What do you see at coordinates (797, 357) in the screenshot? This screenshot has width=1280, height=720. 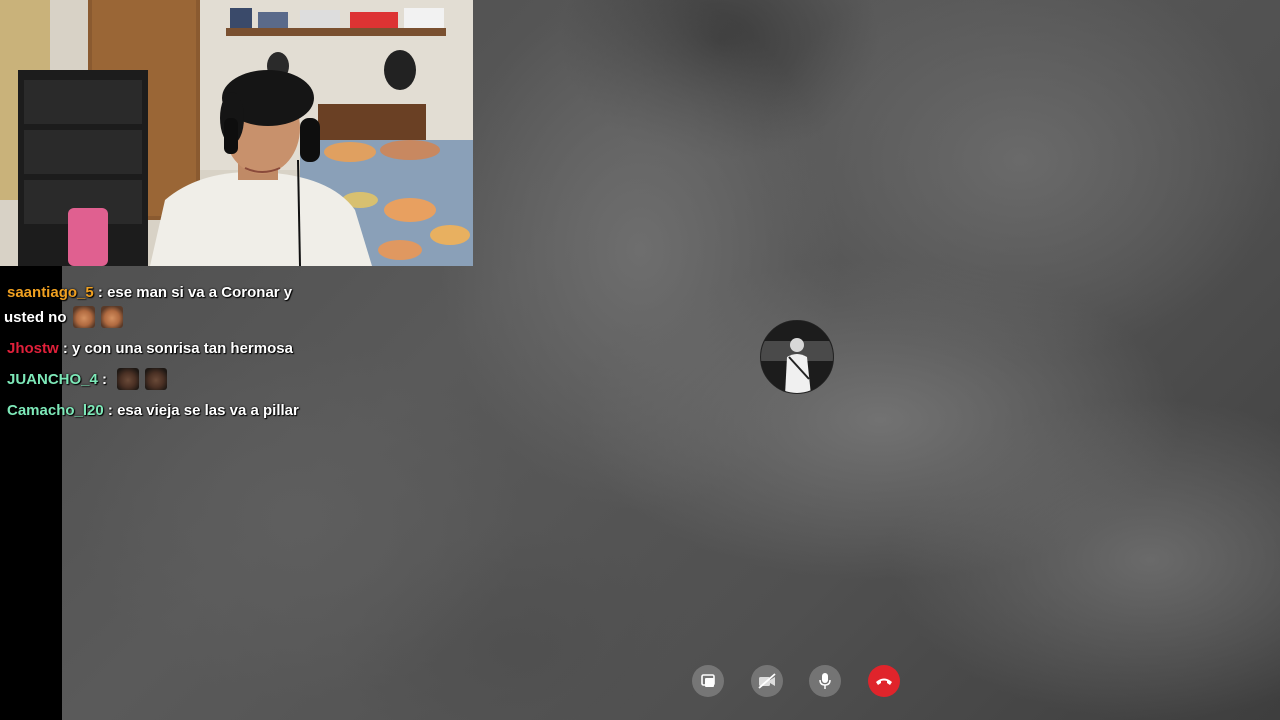 I see `caller-avatar` at bounding box center [797, 357].